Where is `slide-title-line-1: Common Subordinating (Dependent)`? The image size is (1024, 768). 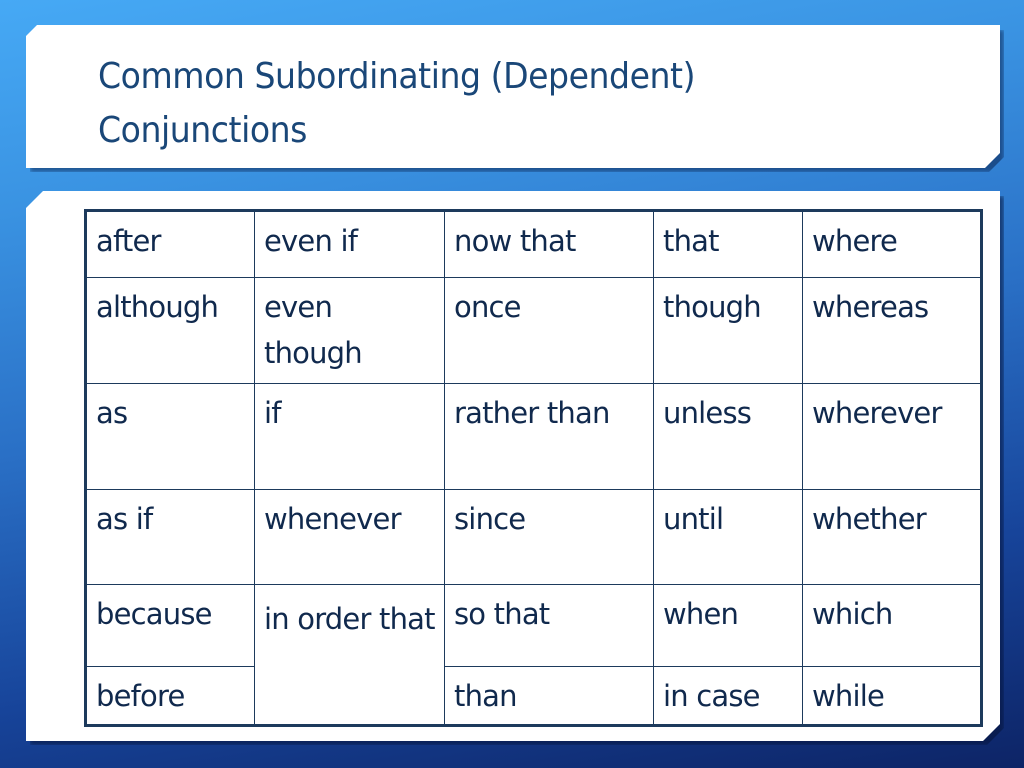
slide-title-line-1: Common Subordinating (Dependent) is located at coordinates (397, 76).